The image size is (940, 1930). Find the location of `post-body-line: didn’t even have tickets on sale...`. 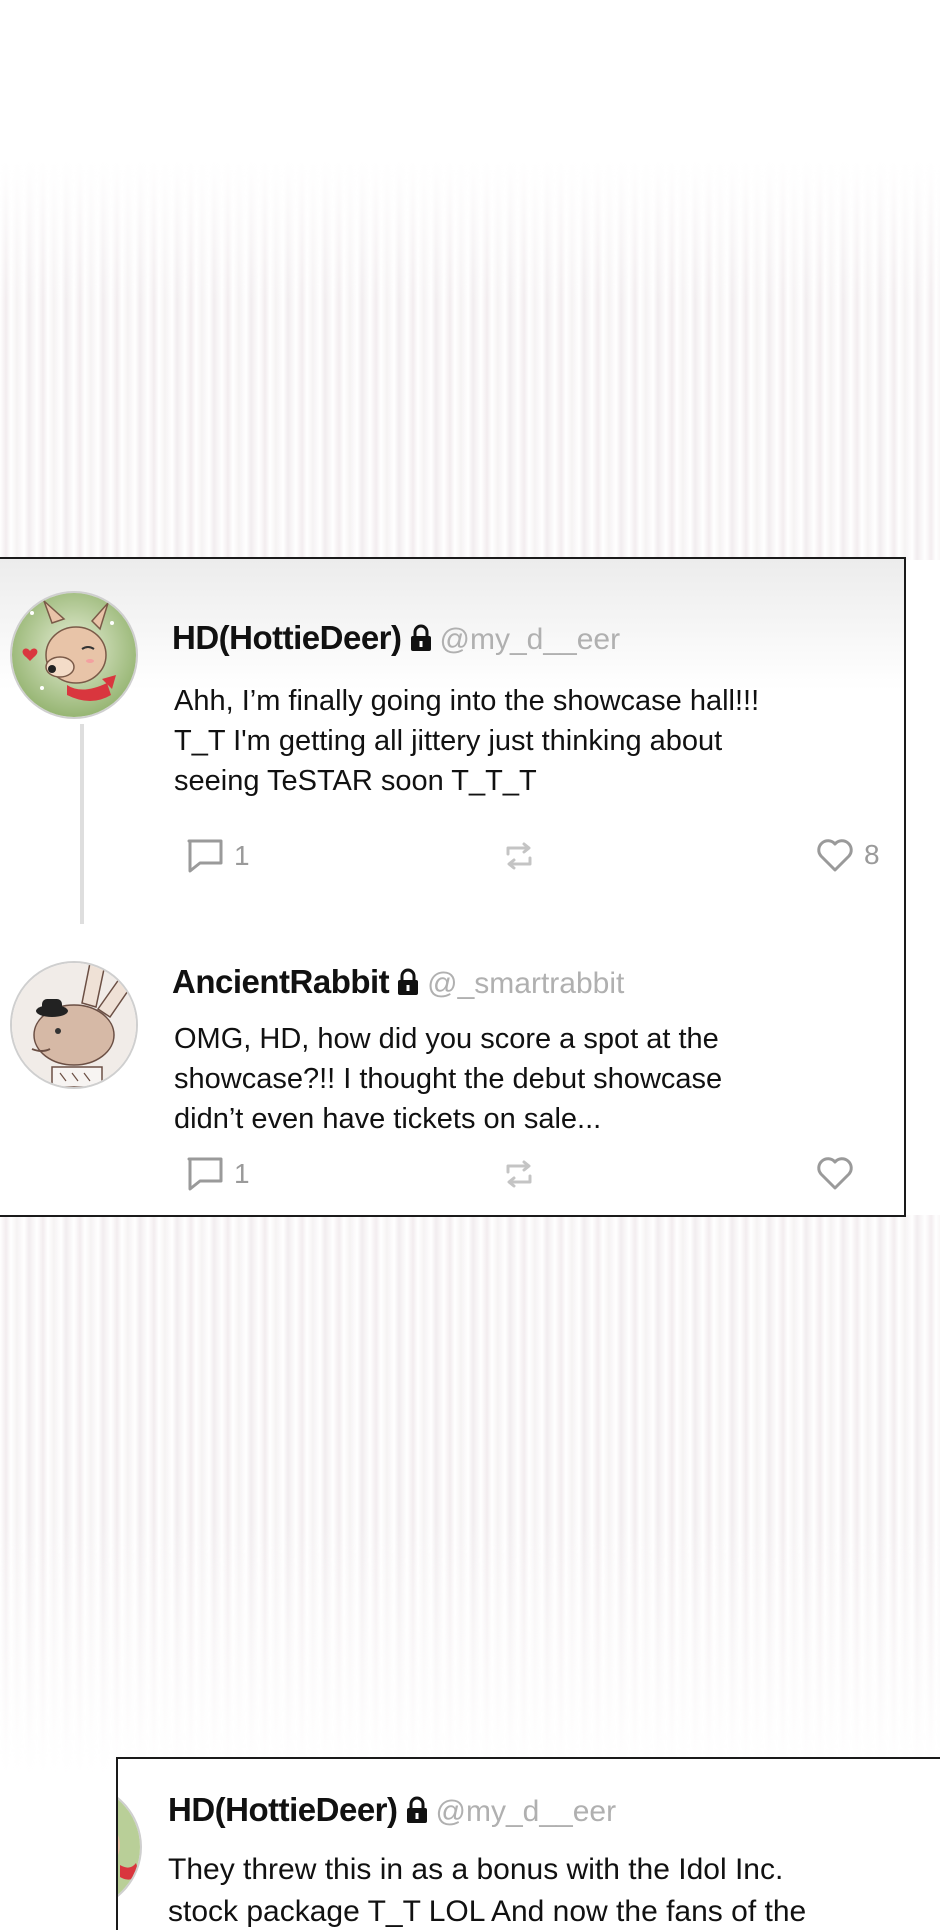

post-body-line: didn’t even have tickets on sale... is located at coordinates (388, 1119).